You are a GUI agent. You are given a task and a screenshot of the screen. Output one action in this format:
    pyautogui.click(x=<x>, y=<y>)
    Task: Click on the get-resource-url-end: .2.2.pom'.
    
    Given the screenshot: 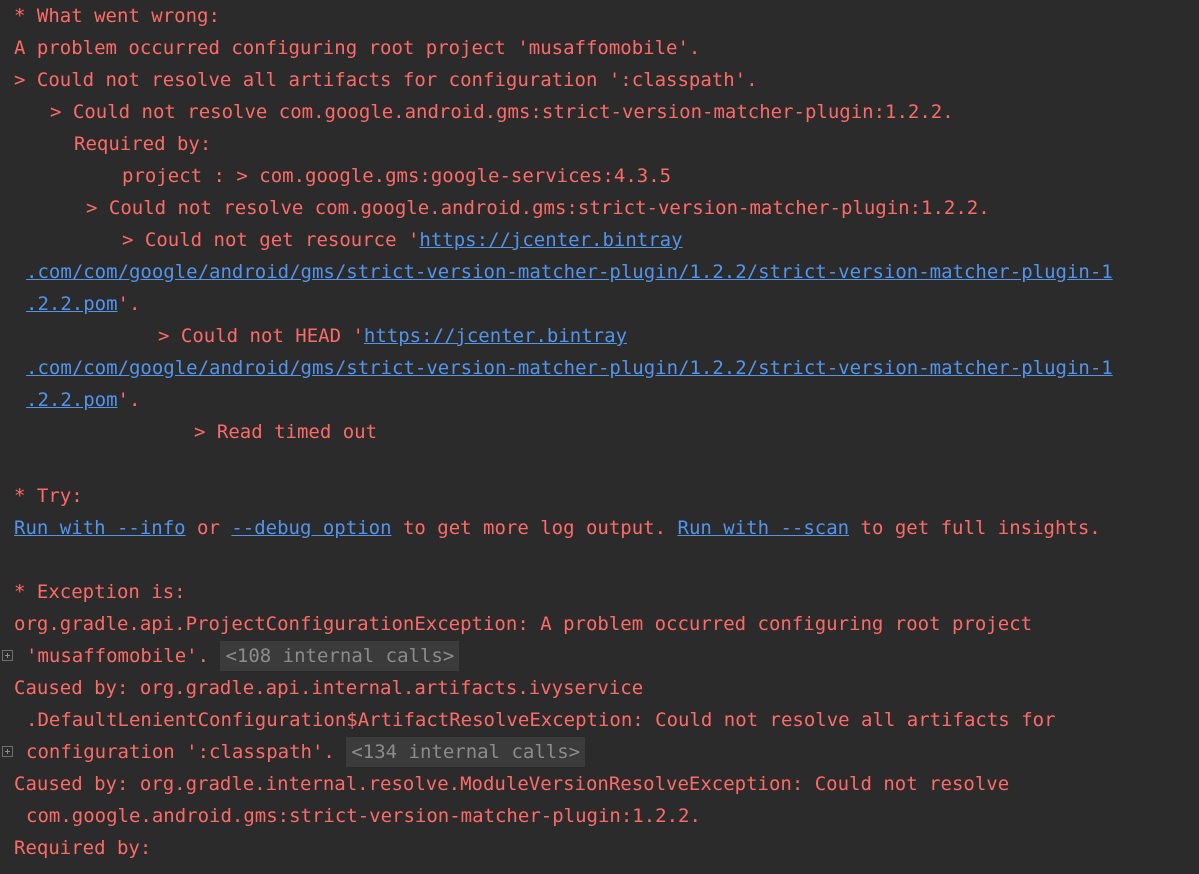 What is the action you would take?
    pyautogui.click(x=83, y=304)
    